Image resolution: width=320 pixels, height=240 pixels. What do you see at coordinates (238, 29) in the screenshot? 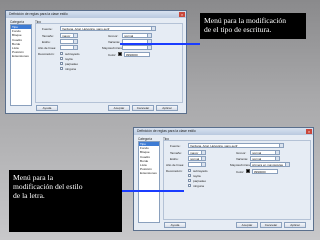
I see `callout-line: de el tipo de escritura.` at bounding box center [238, 29].